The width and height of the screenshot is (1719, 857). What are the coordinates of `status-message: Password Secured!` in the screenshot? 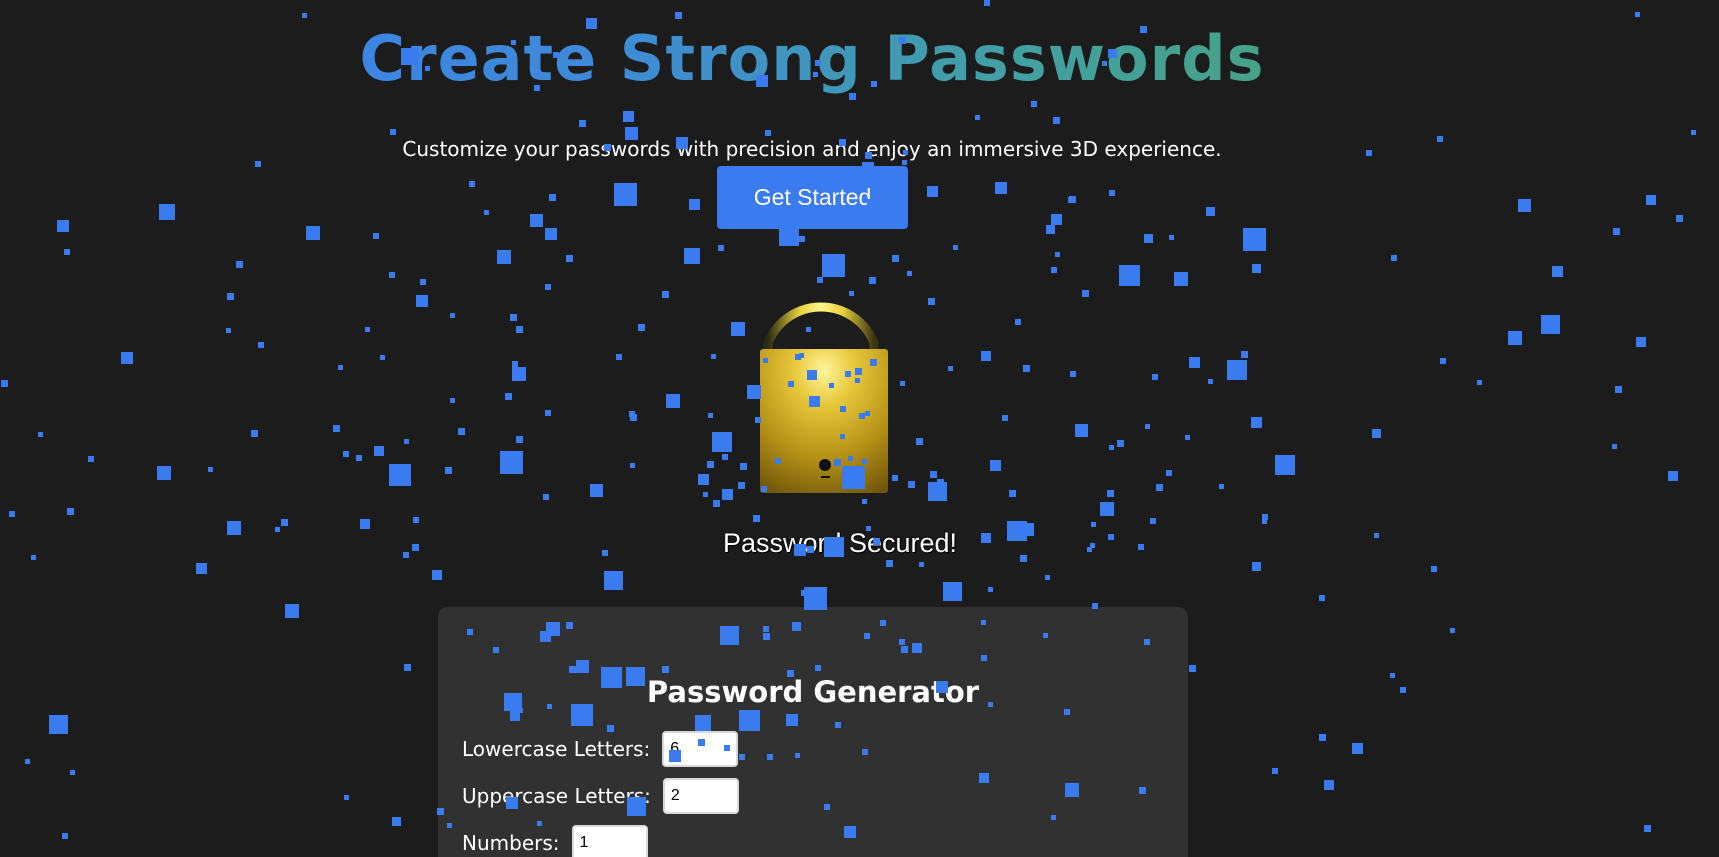 It's located at (840, 543).